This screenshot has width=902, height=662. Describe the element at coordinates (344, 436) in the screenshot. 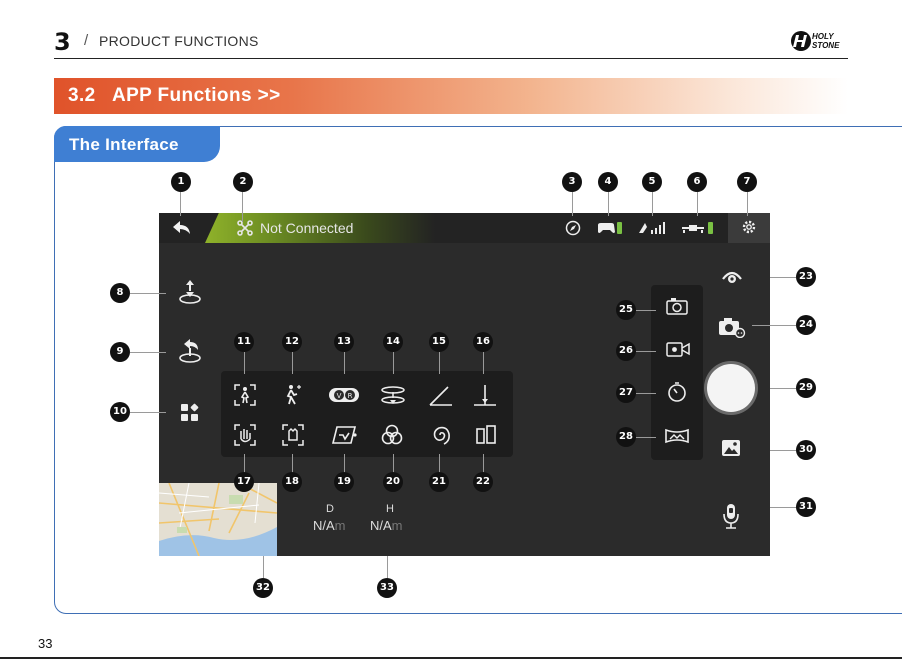

I see `tap-fly-icon` at that location.